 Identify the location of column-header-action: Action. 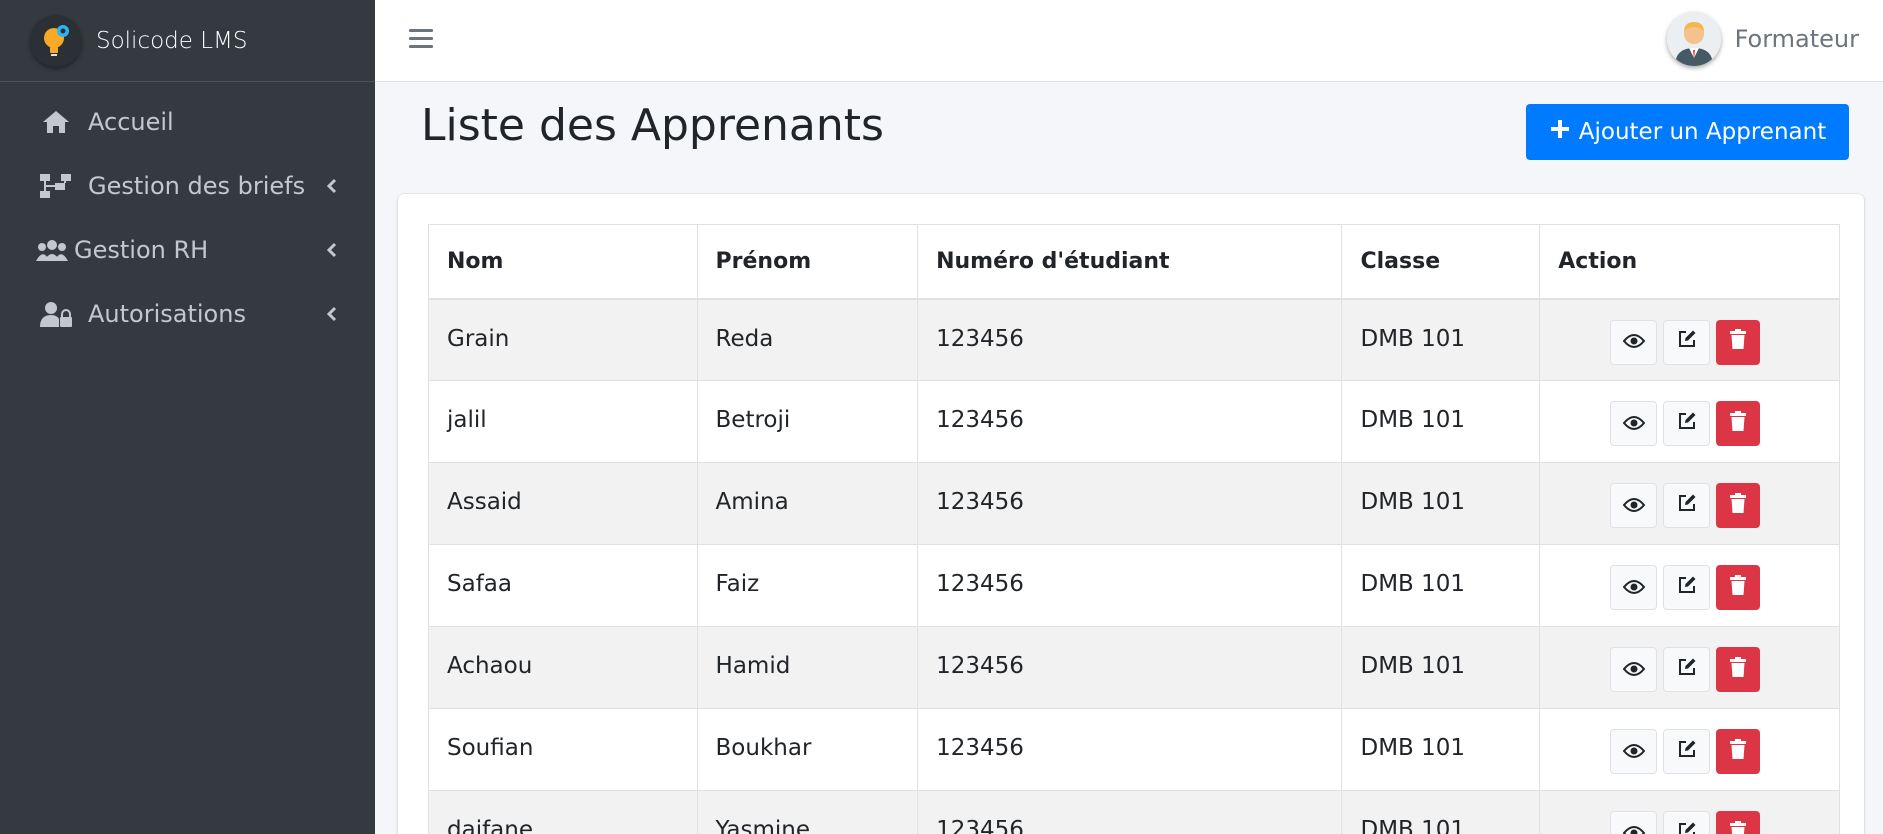
(1689, 262).